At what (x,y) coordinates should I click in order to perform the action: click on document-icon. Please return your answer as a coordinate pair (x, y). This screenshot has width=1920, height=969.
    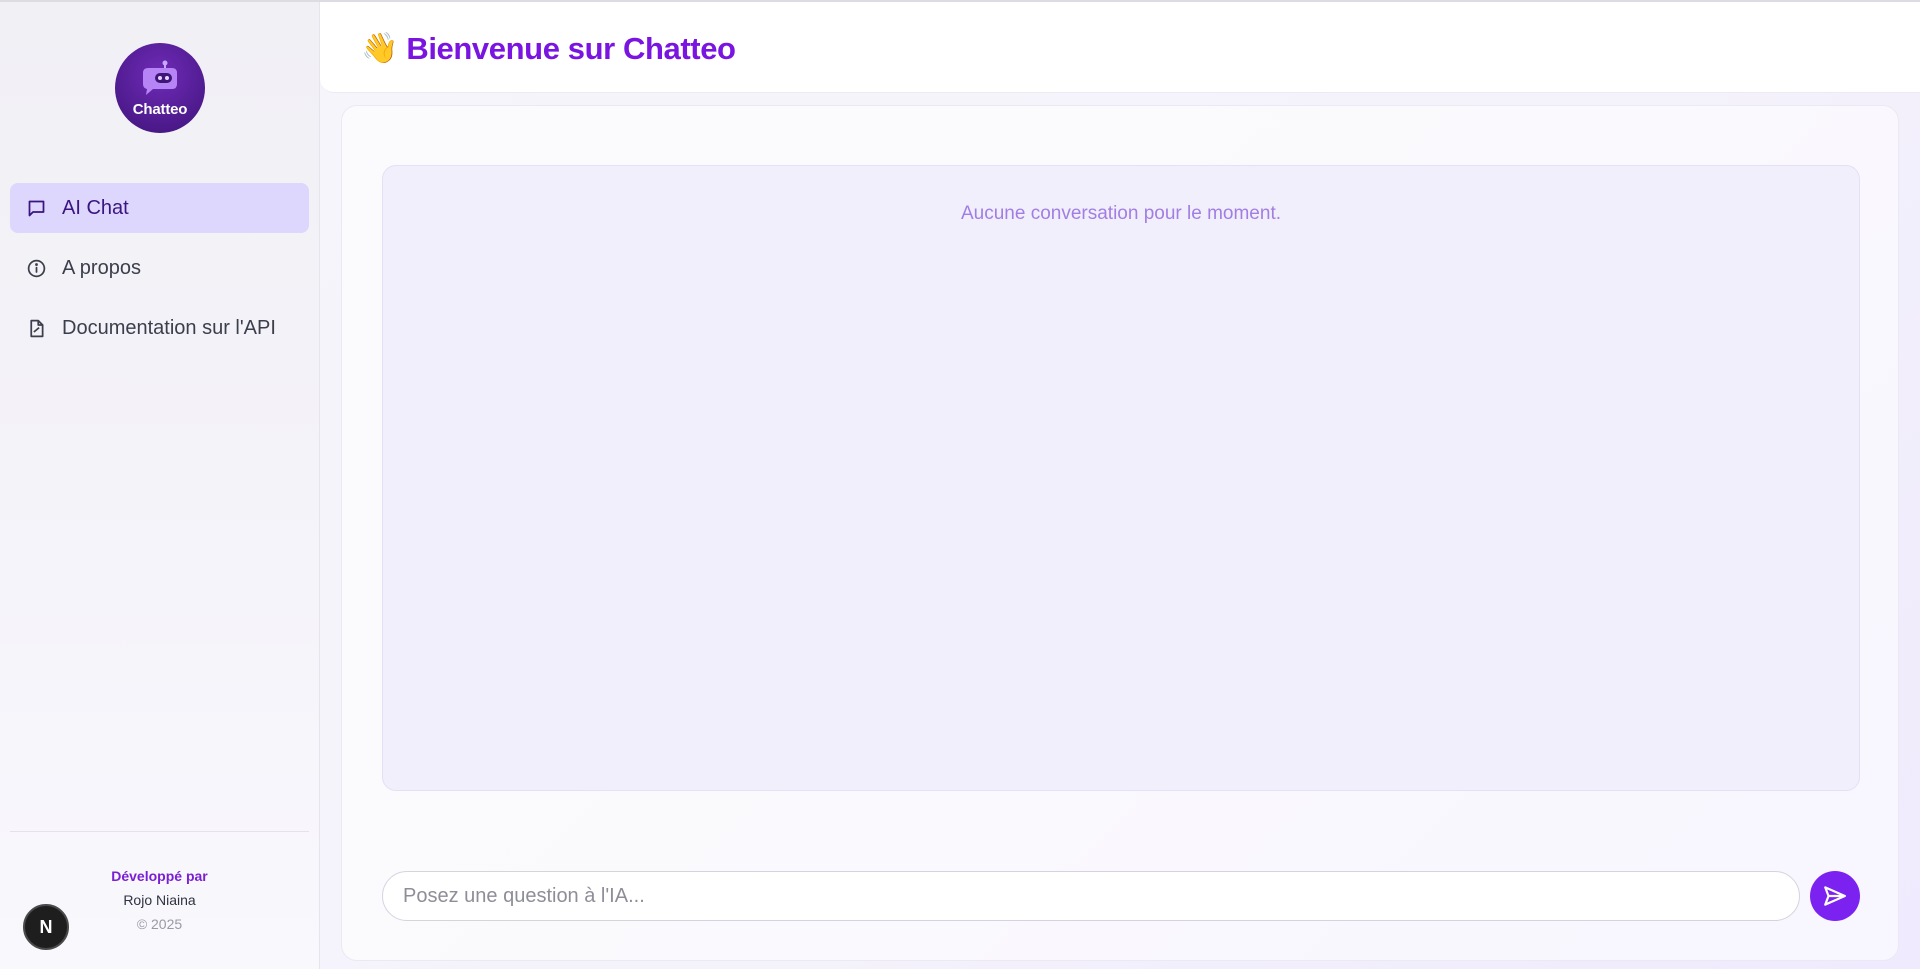
    Looking at the image, I should click on (36, 328).